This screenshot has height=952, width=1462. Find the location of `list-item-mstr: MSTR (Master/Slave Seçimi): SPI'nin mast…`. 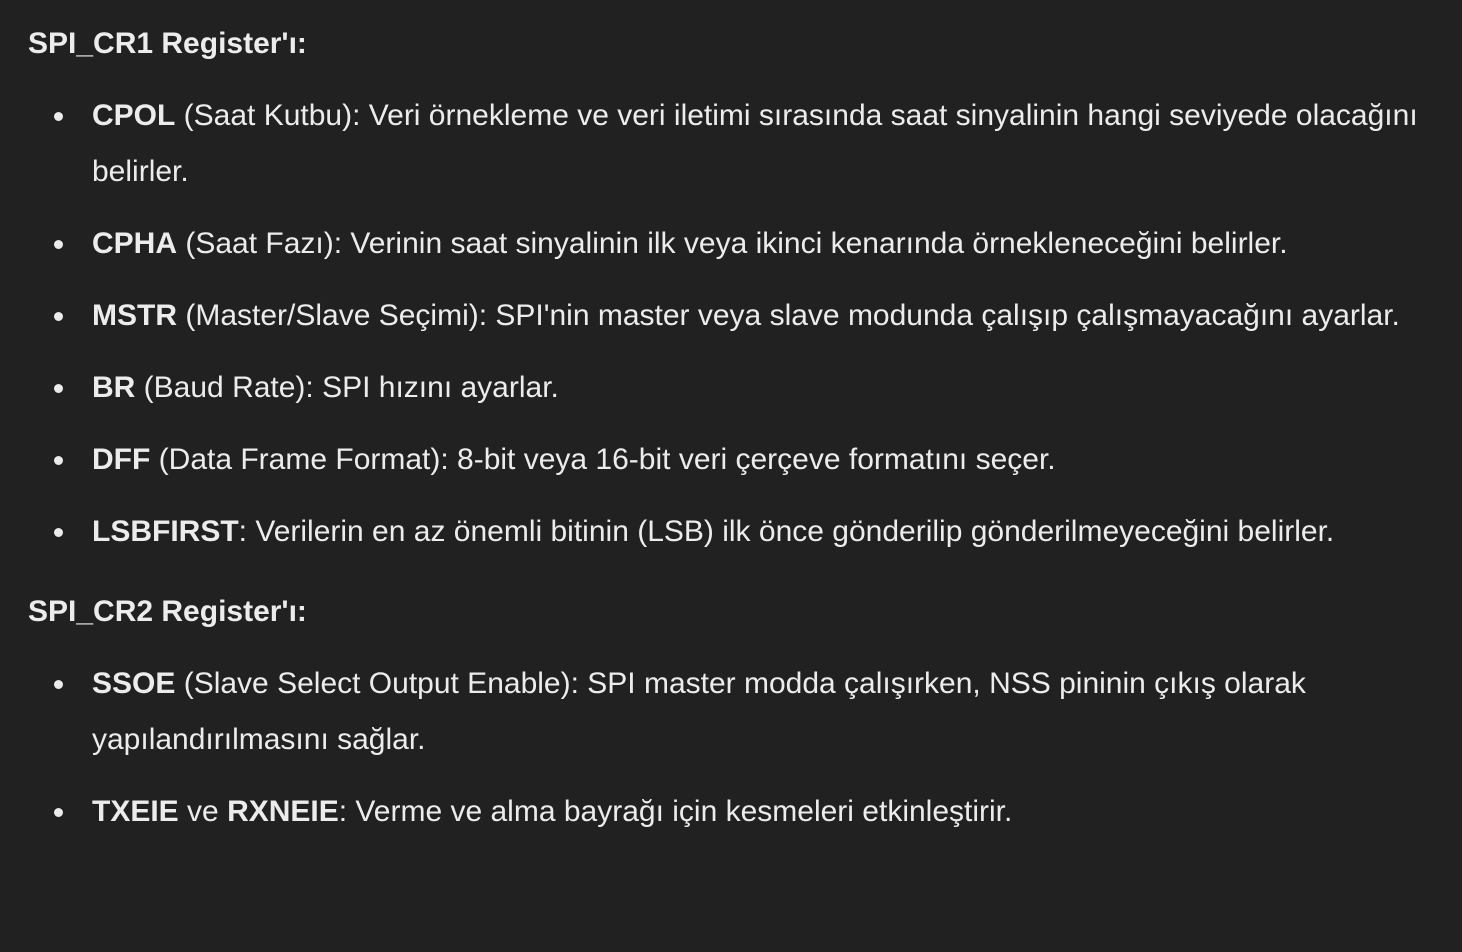

list-item-mstr: MSTR (Master/Slave Seçimi): SPI'nin mast… is located at coordinates (738, 316).